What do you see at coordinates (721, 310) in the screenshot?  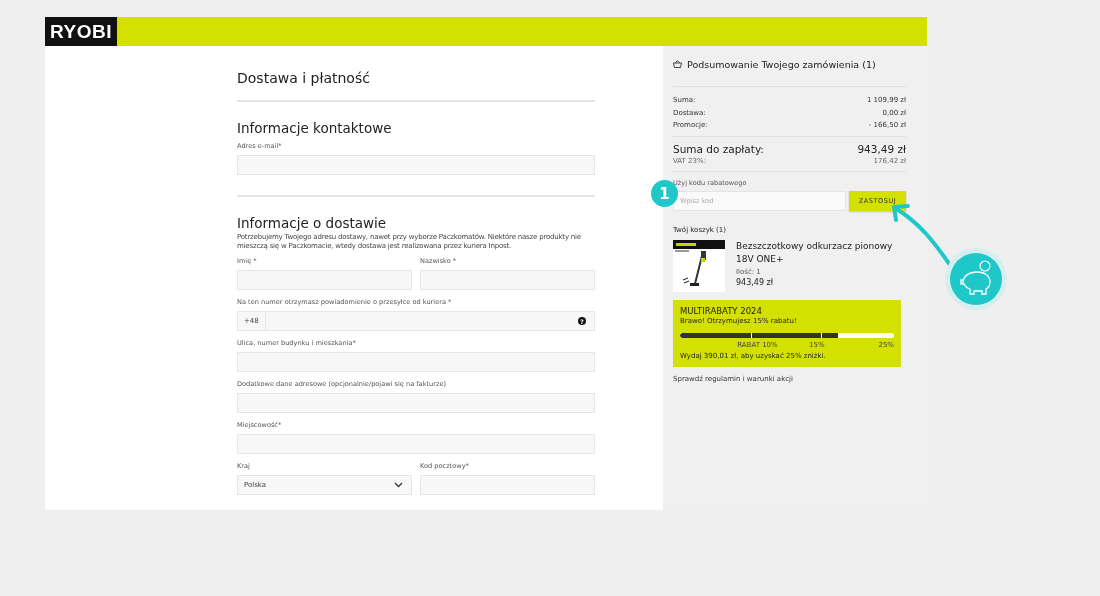 I see `promo-title: MULTIRABATY 2024` at bounding box center [721, 310].